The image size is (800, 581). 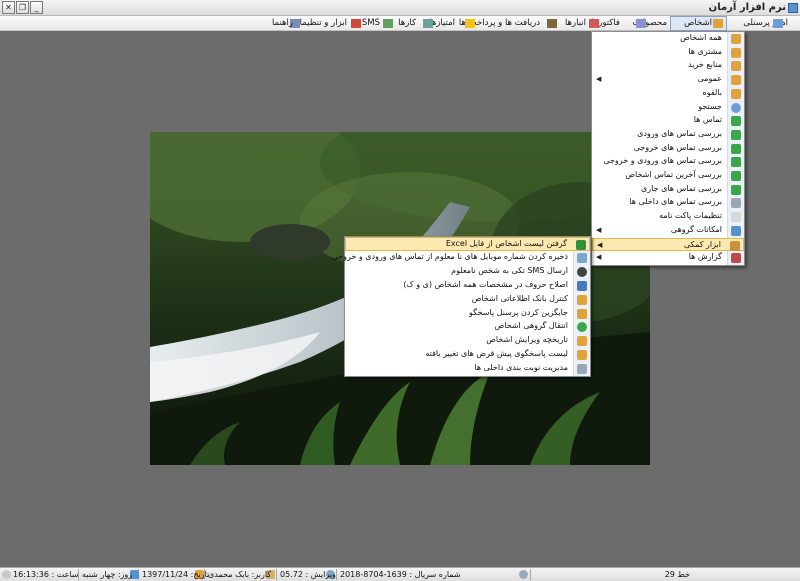 I want to click on menu-item-search: جستجو, so click(x=668, y=108).